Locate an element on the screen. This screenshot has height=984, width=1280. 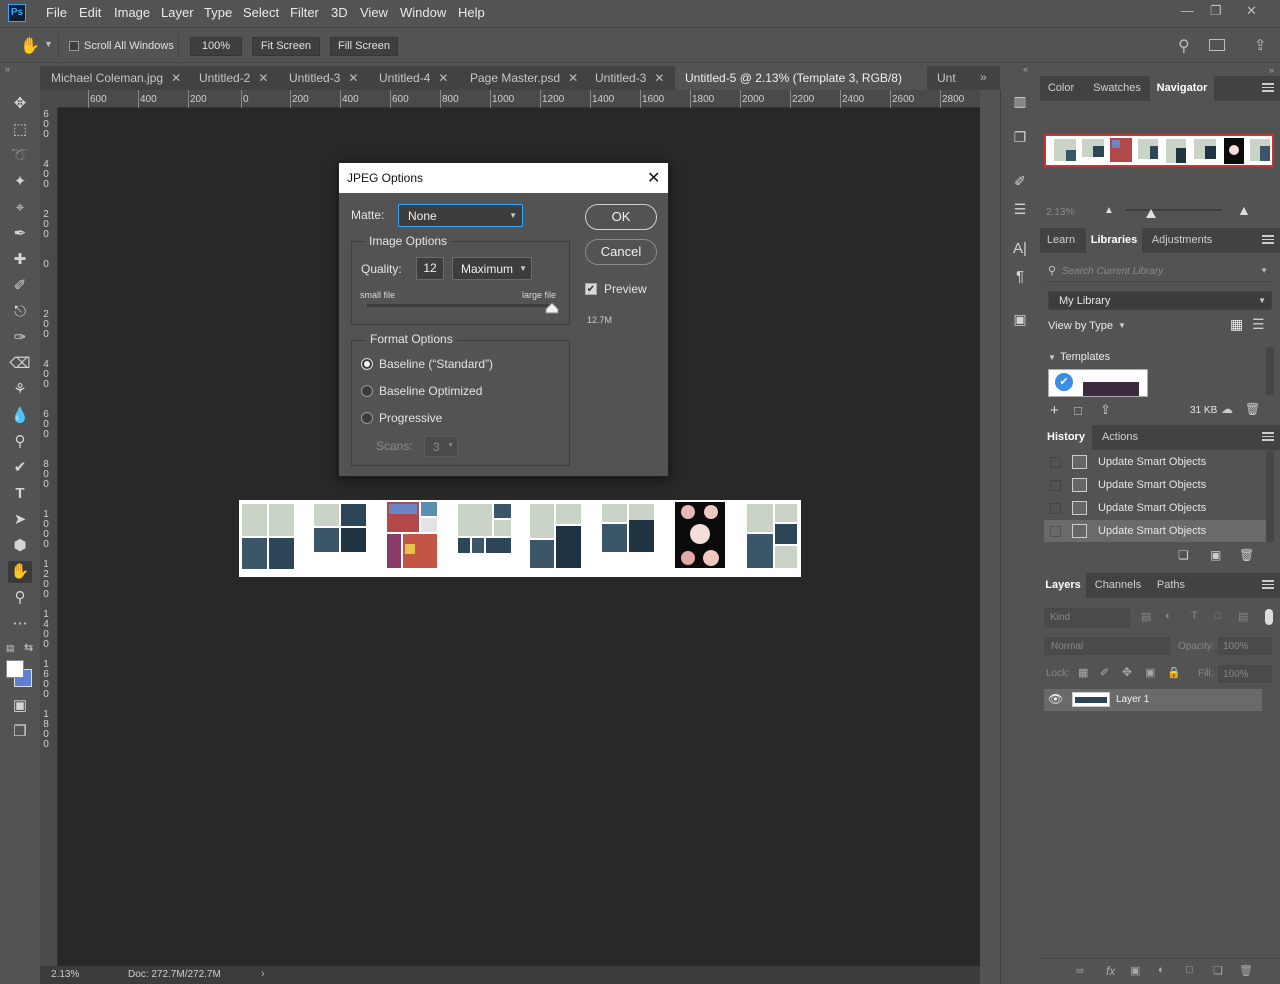
share-icon: ⇪ is located at coordinates (1260, 45).